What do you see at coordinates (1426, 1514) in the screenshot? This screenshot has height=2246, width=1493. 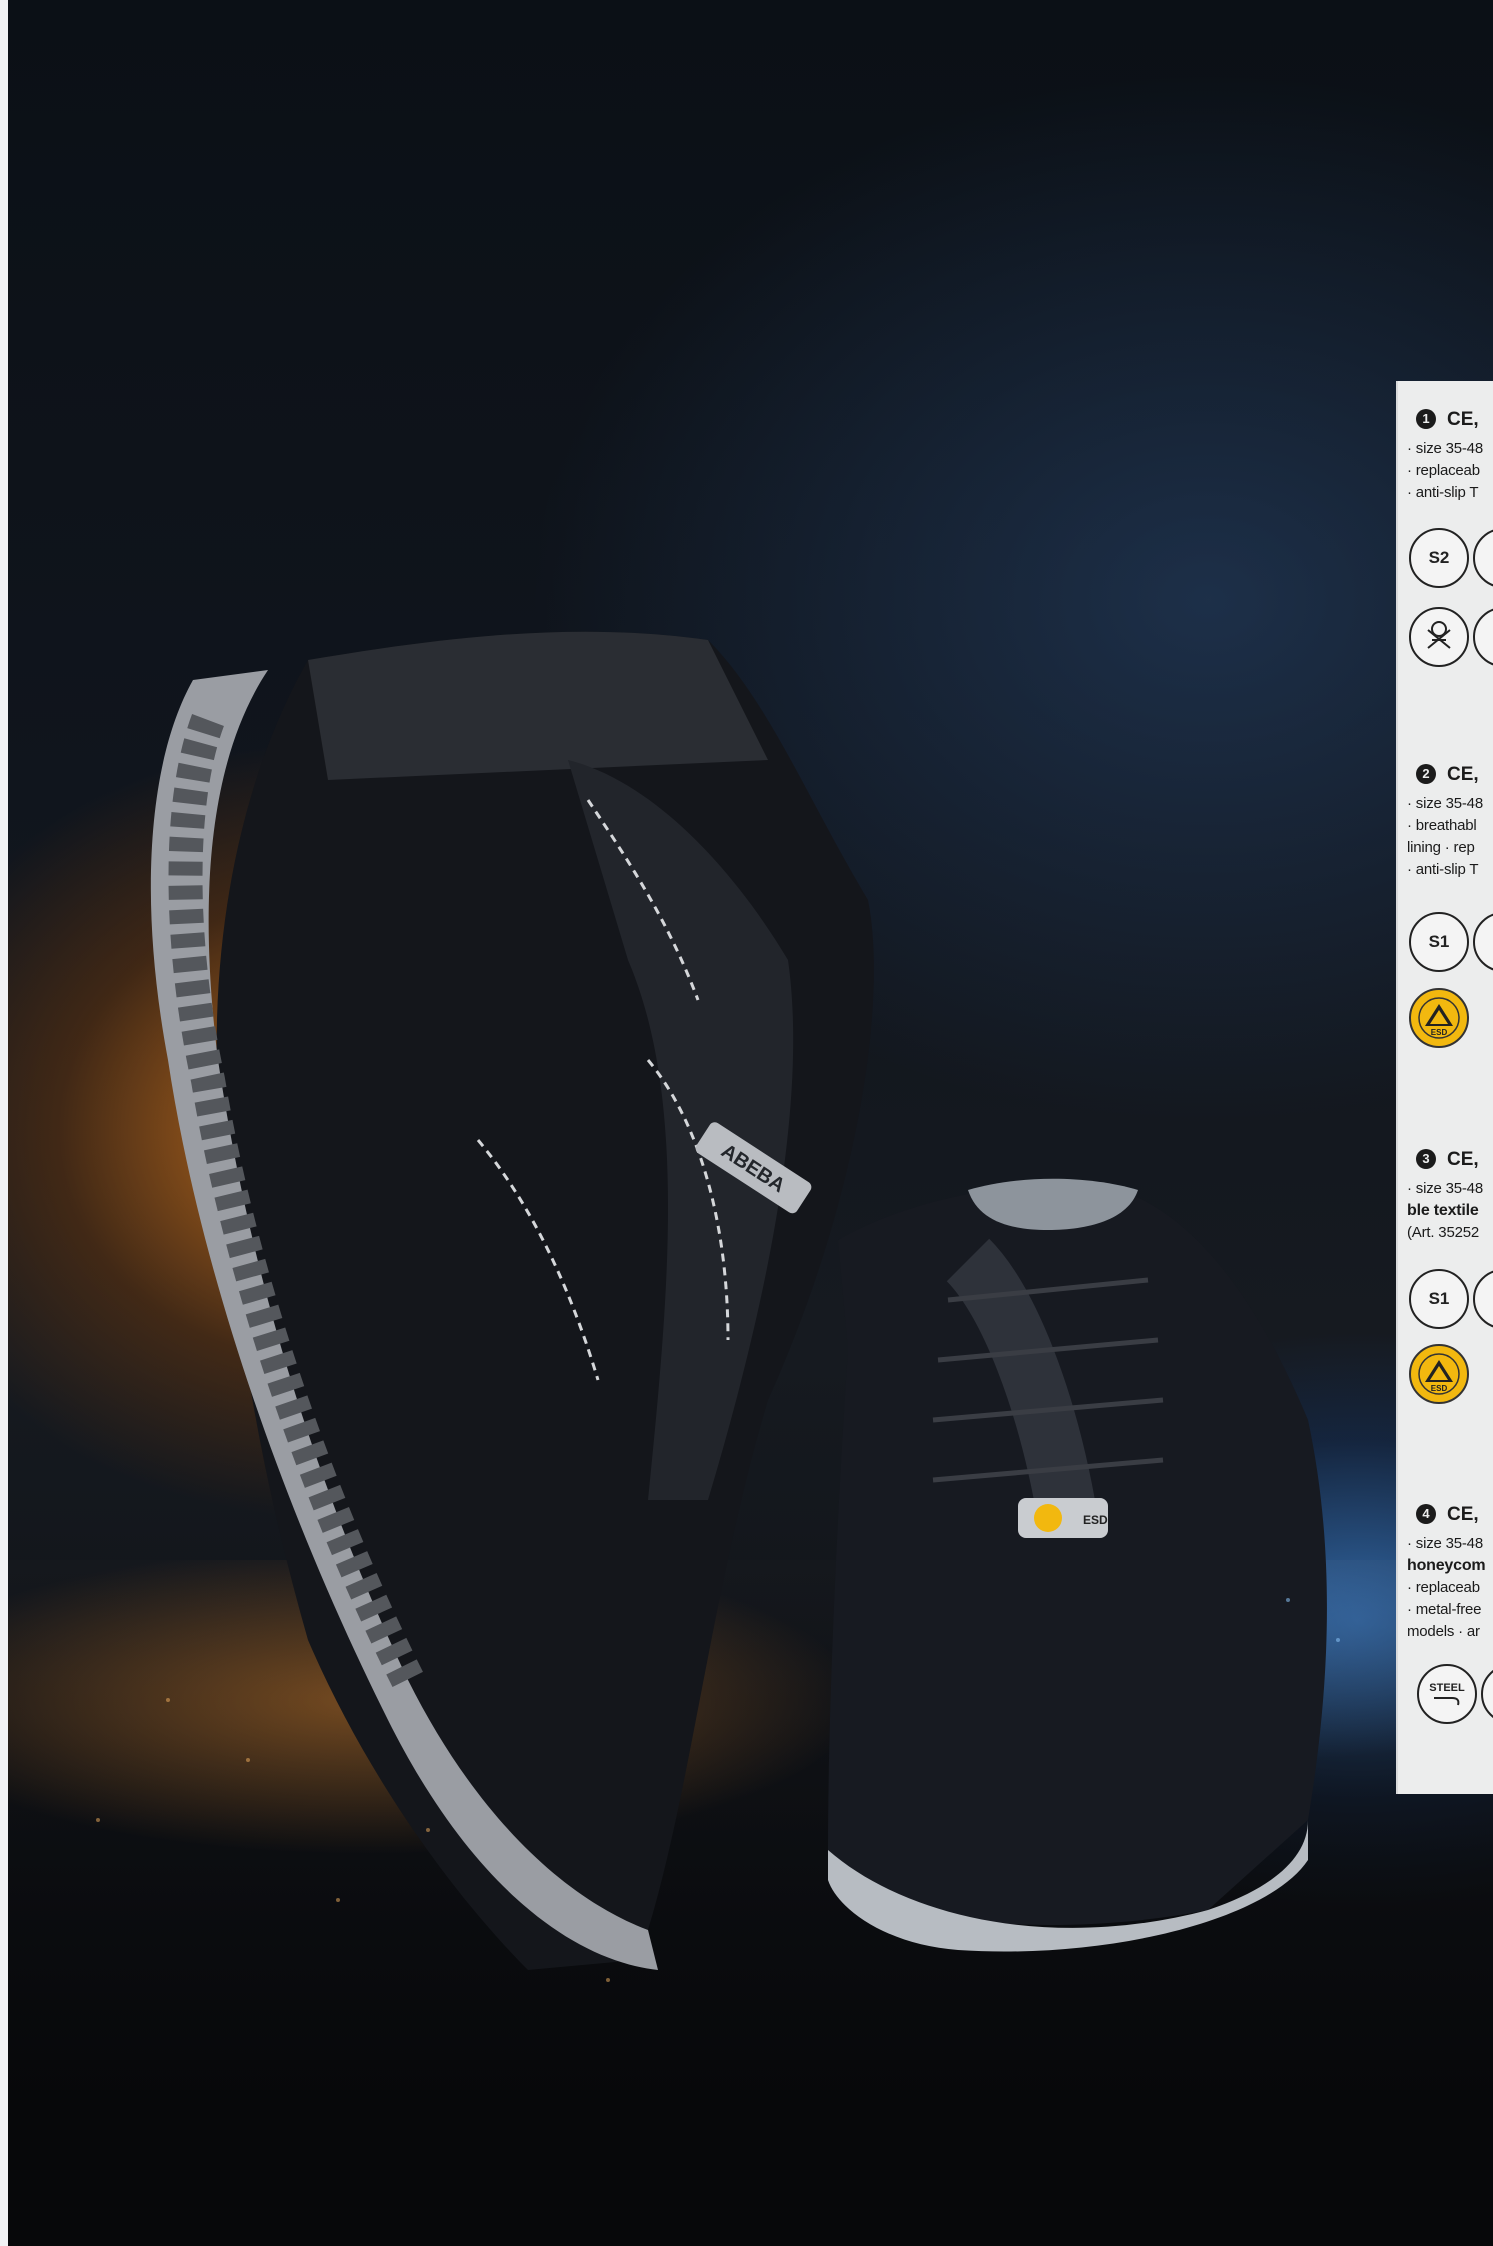 I see `entry-number: 4` at bounding box center [1426, 1514].